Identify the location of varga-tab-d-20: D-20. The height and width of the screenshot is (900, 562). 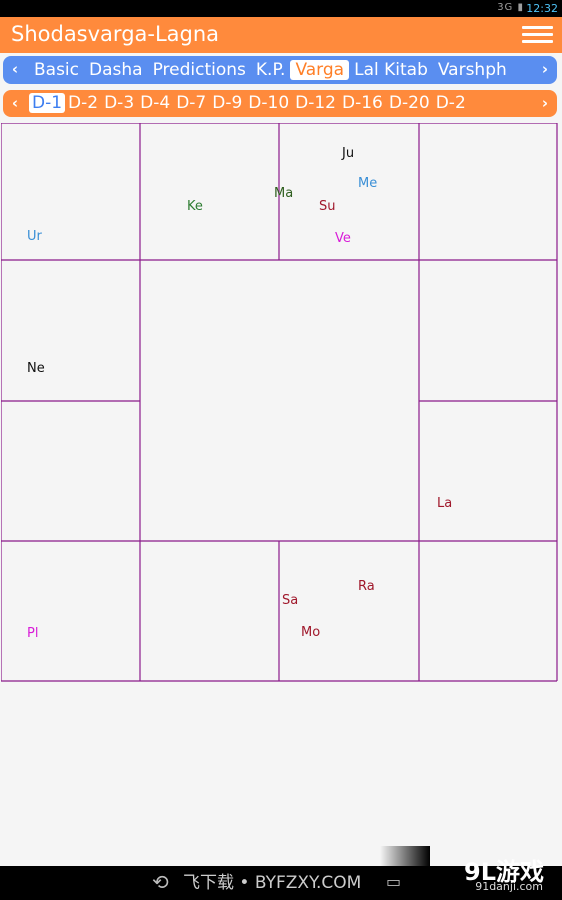
(409, 103).